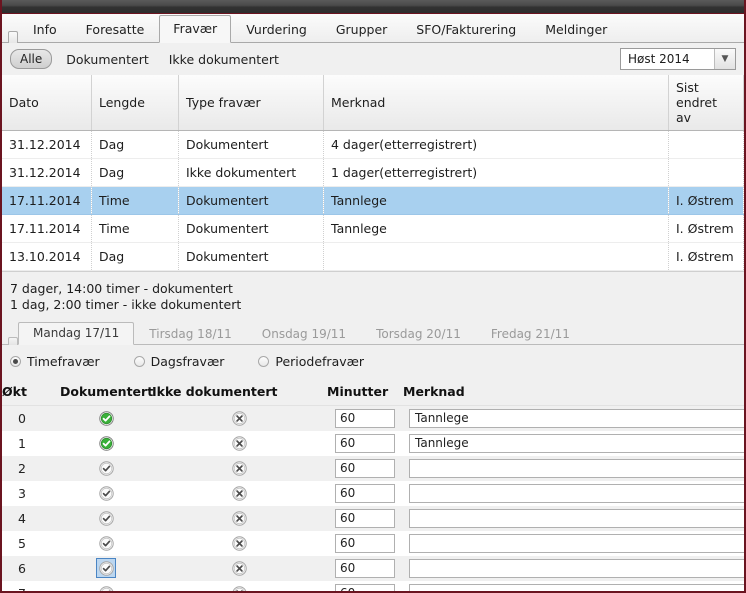 The image size is (746, 593). I want to click on radio-label: Dagsfravær, so click(187, 361).